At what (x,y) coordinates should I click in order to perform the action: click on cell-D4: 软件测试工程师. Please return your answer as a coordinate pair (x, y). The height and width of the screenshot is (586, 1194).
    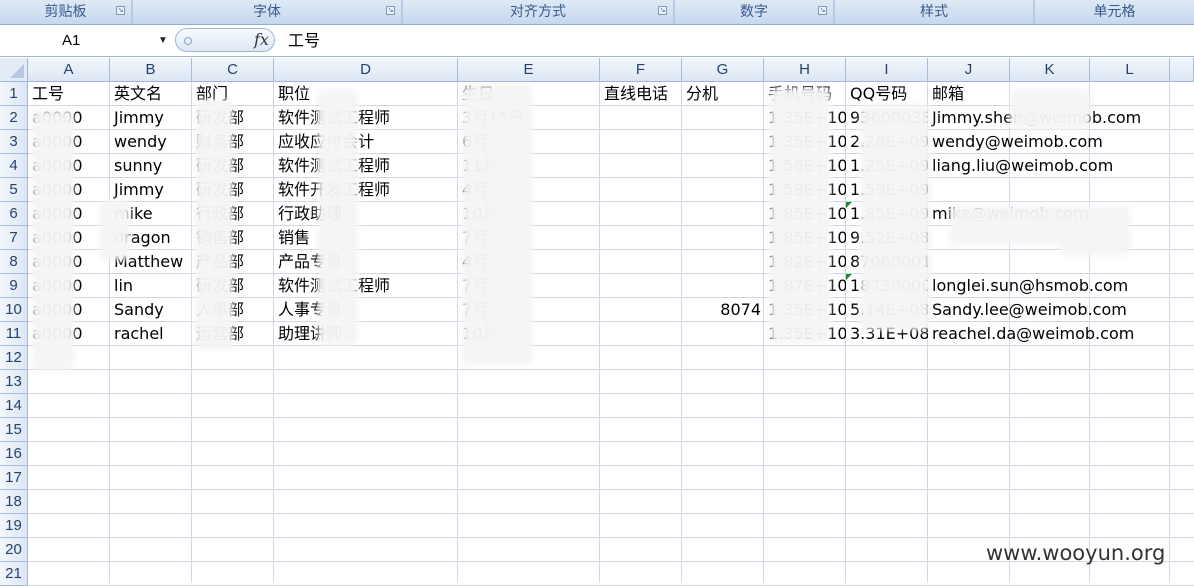
    Looking at the image, I should click on (366, 166).